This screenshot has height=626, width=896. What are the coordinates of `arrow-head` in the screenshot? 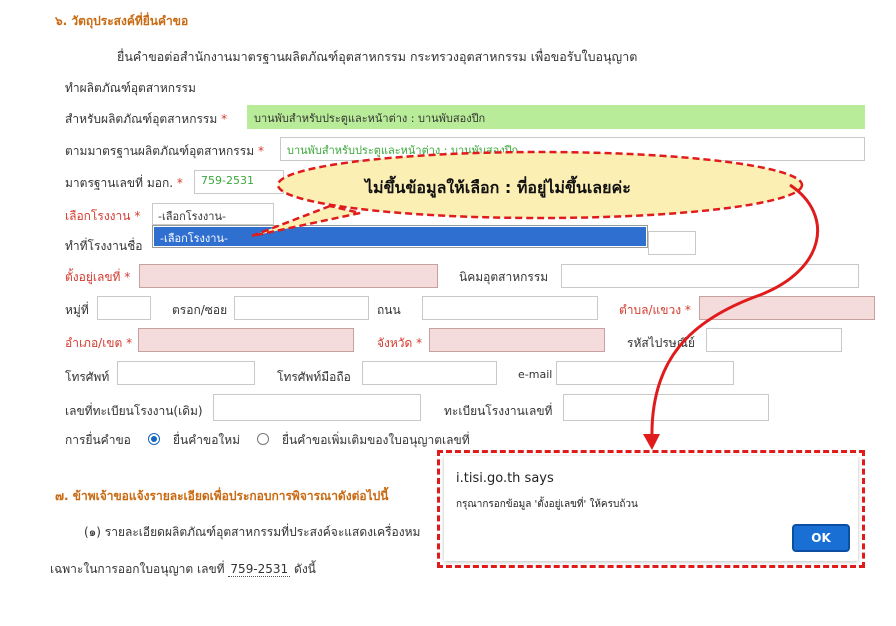 It's located at (651, 442).